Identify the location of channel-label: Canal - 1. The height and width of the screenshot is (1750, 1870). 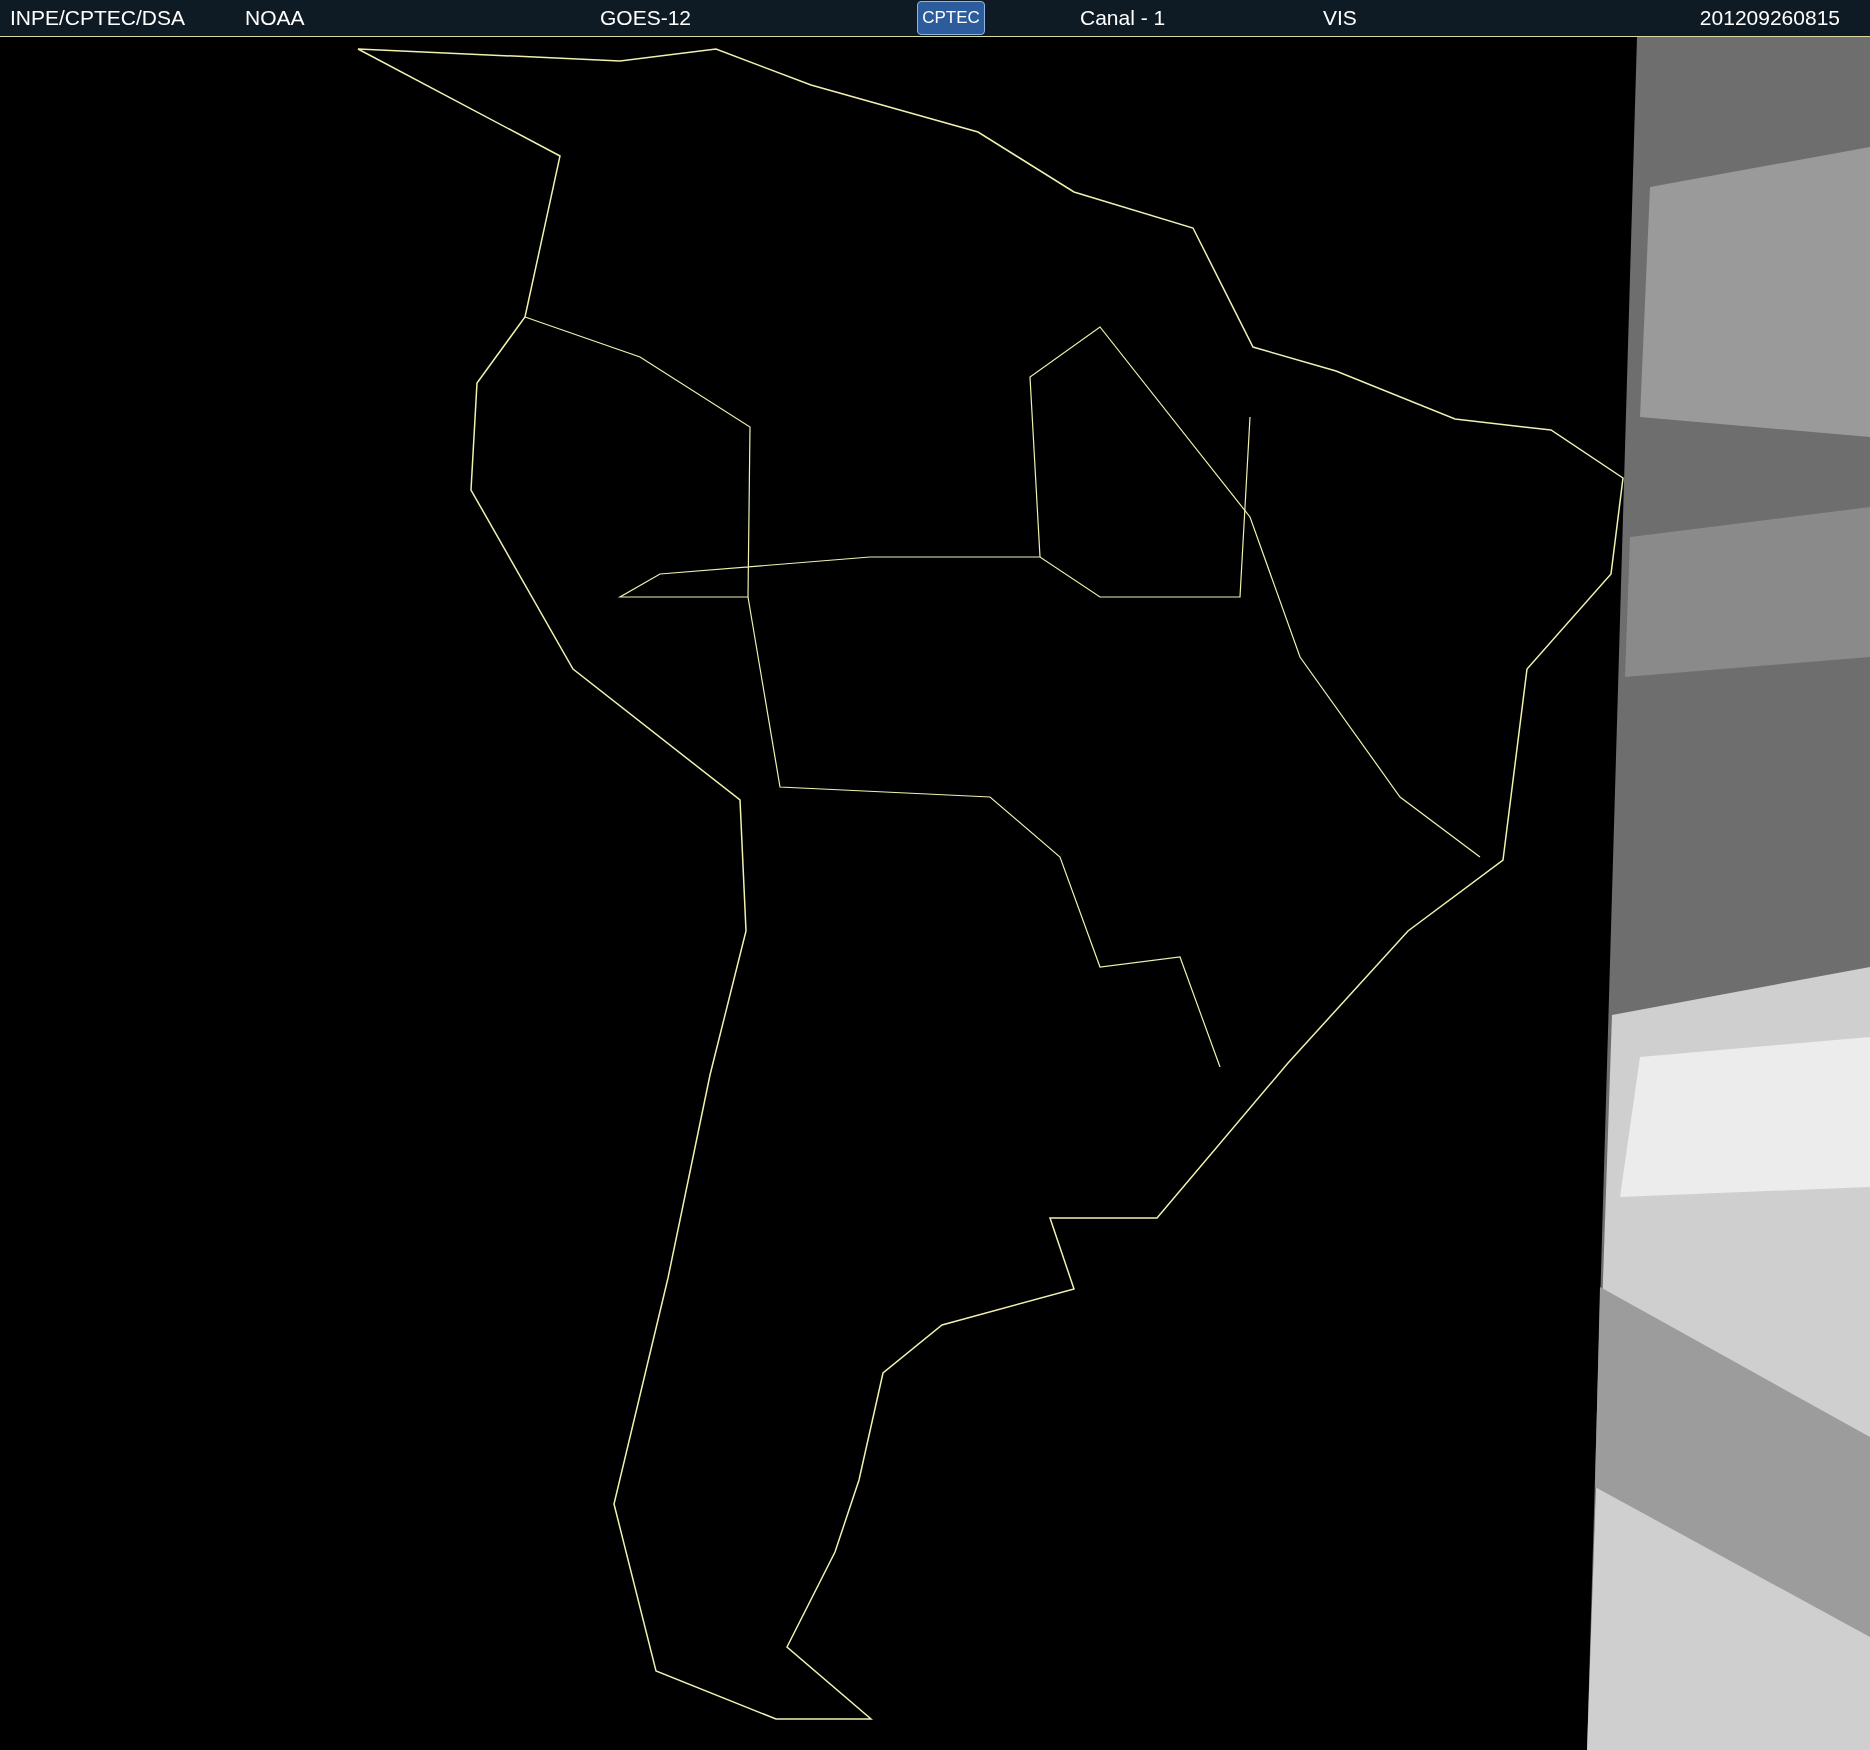
(1123, 18).